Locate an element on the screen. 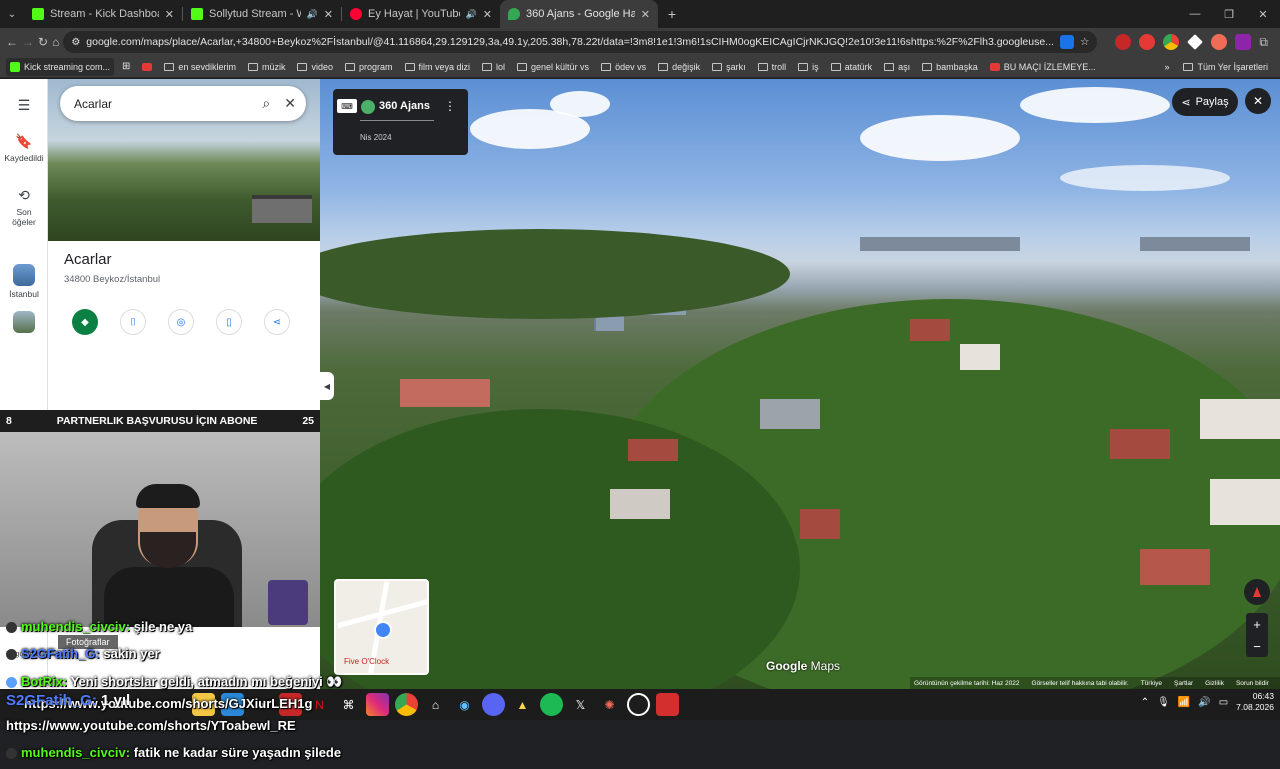 This screenshot has width=1280, height=769. bookmark-folder: aşı is located at coordinates (897, 67).